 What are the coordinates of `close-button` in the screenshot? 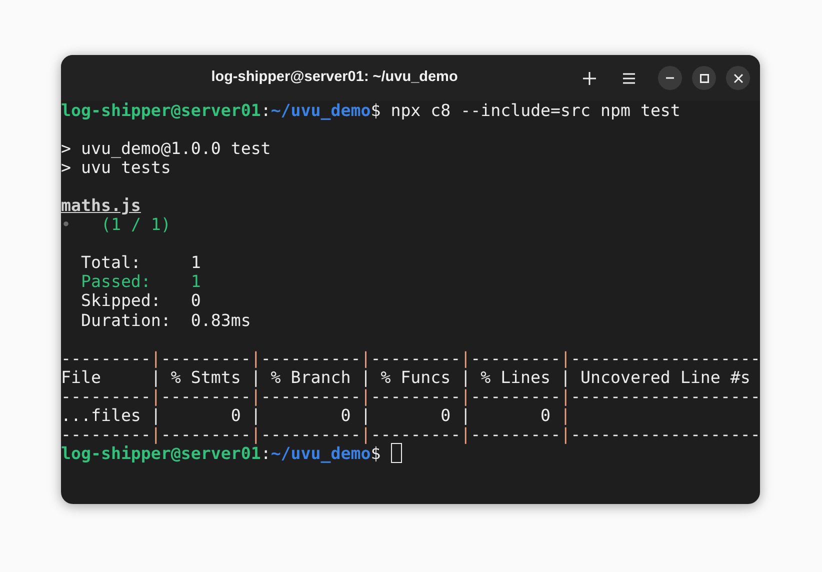 It's located at (738, 78).